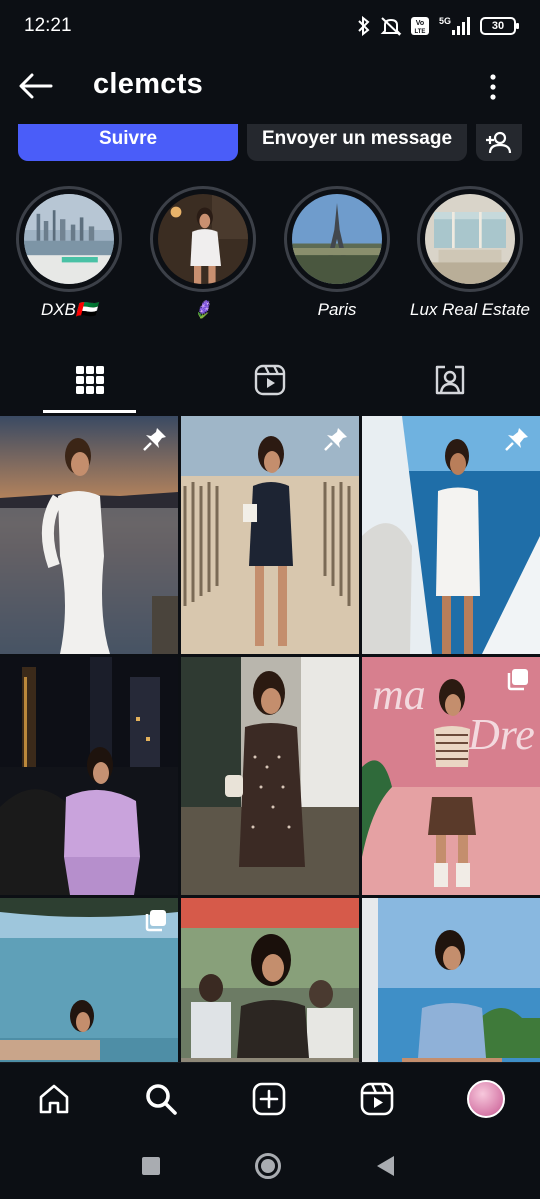 This screenshot has height=1199, width=540. I want to click on volte-icon: Vo LTE, so click(420, 26).